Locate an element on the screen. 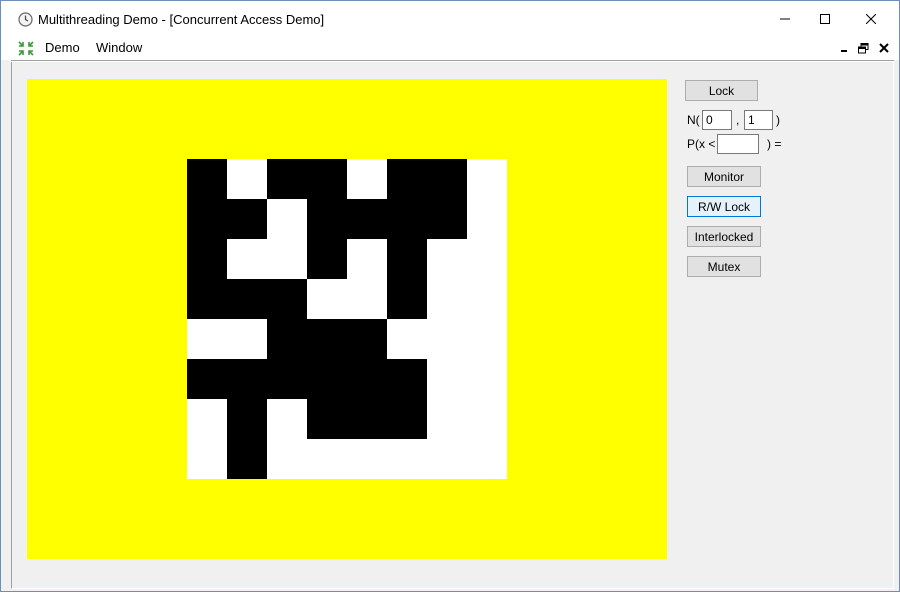 Image resolution: width=900 pixels, height=592 pixels. p-suffix-label: ) = is located at coordinates (774, 144).